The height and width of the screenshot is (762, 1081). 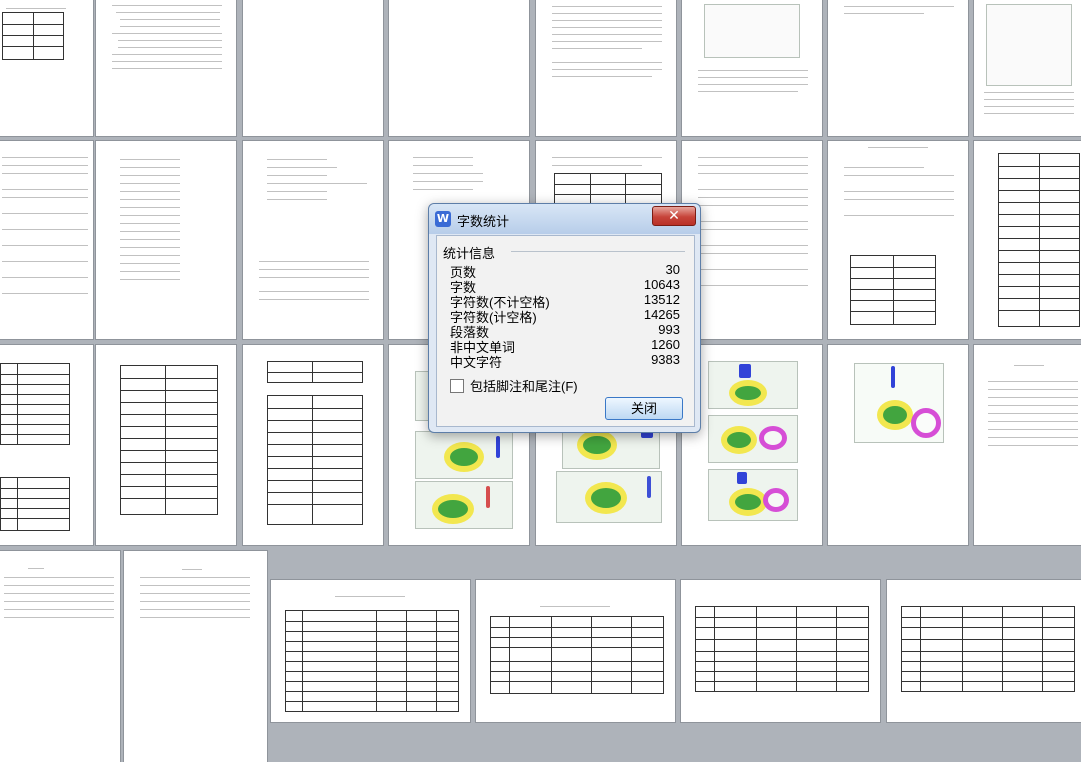 What do you see at coordinates (661, 284) in the screenshot?
I see `stat-value: 10643` at bounding box center [661, 284].